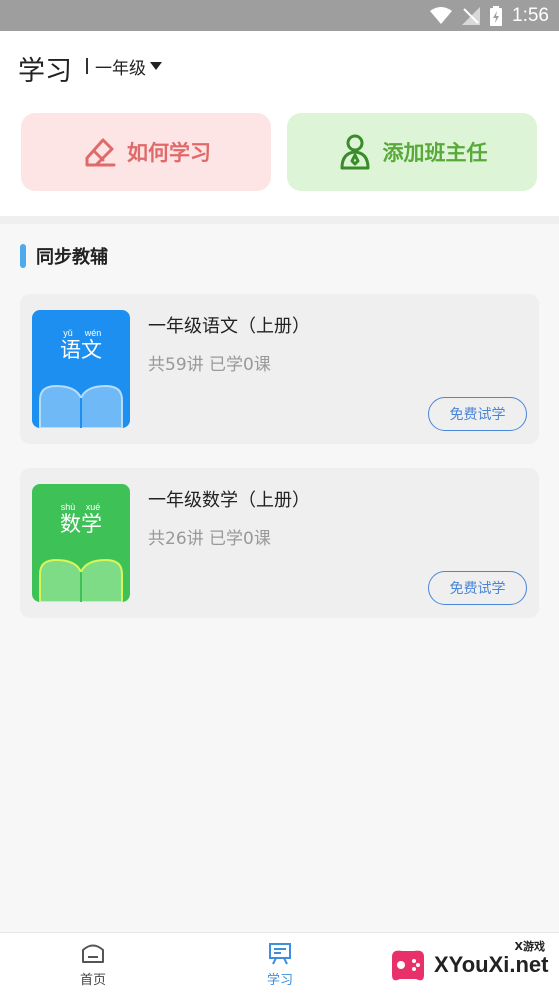 This screenshot has width=559, height=994. I want to click on course-meta: 共26讲 已学0课, so click(209, 539).